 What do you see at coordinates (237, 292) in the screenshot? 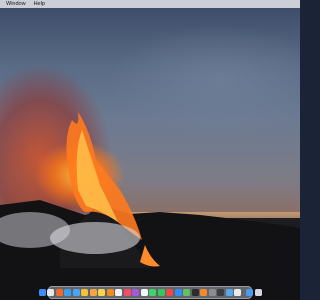
I see `textedit-icon` at bounding box center [237, 292].